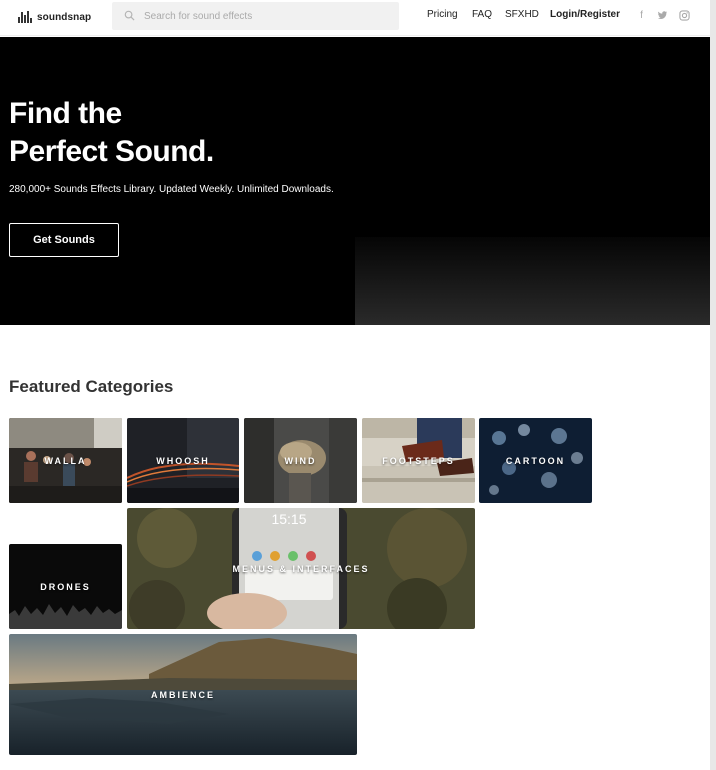  I want to click on category-tile-cartoon: CARTOON, so click(535, 460).